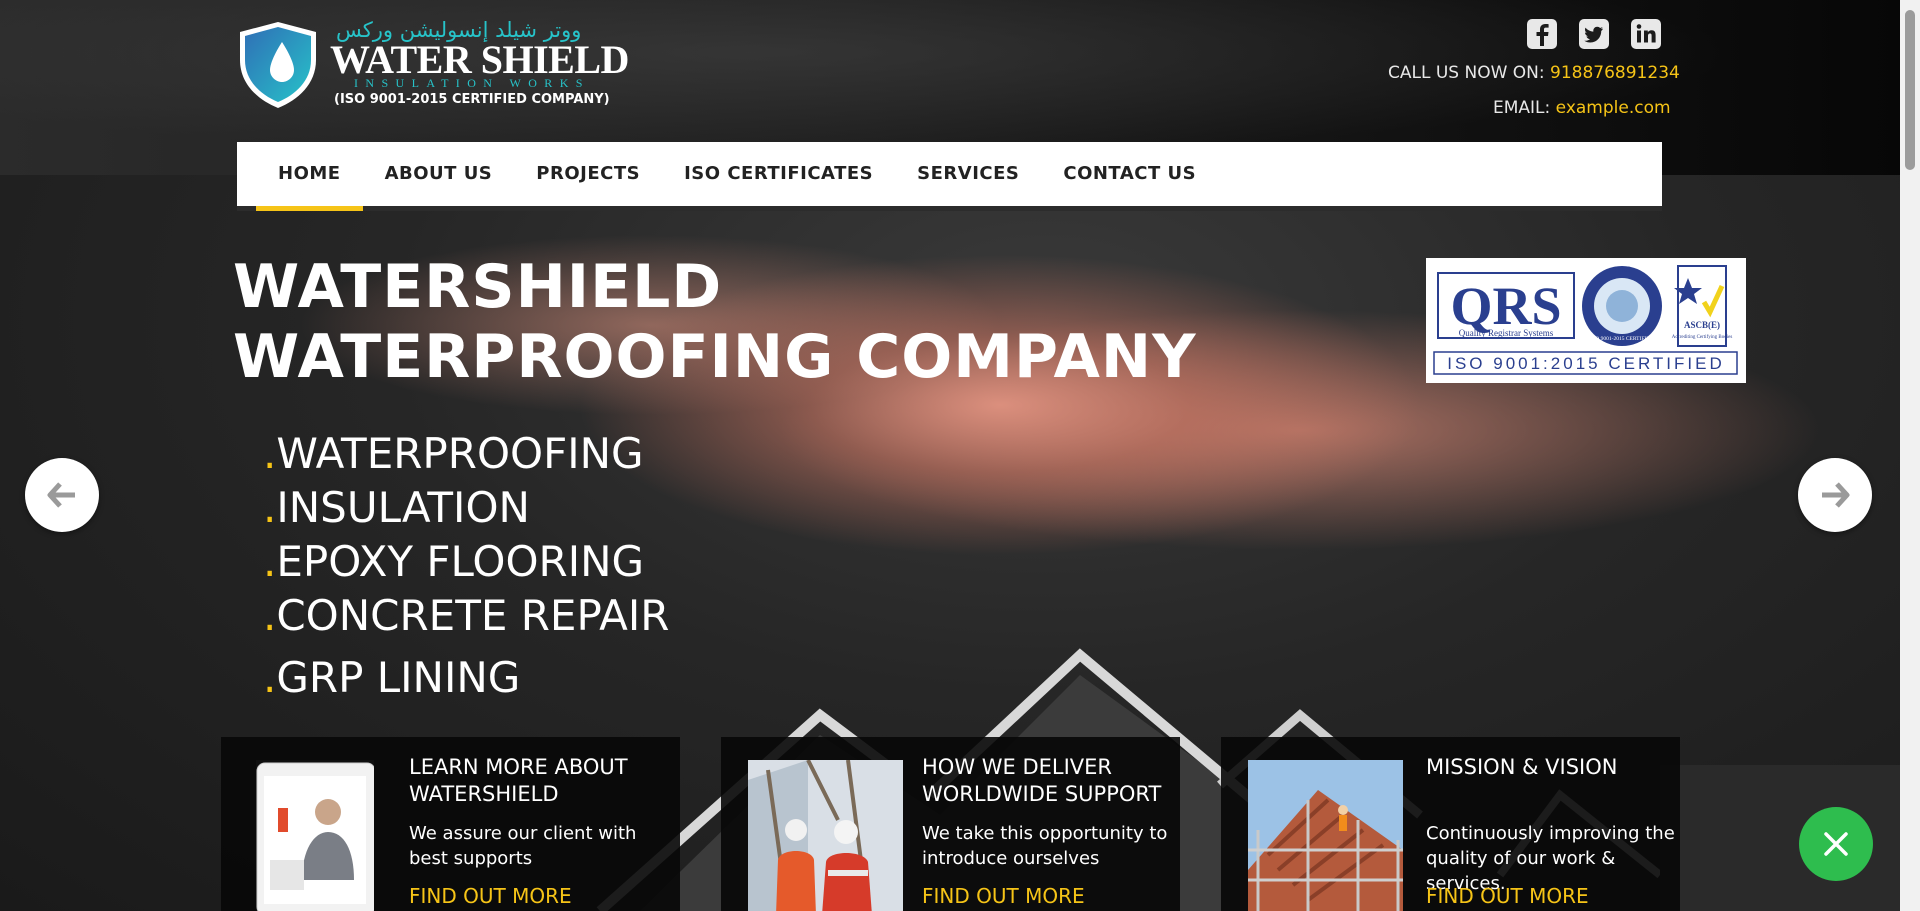 This screenshot has width=1920, height=911. I want to click on iso-banner-text: ISO 9001:2015 CERTIFIED, so click(1586, 363).